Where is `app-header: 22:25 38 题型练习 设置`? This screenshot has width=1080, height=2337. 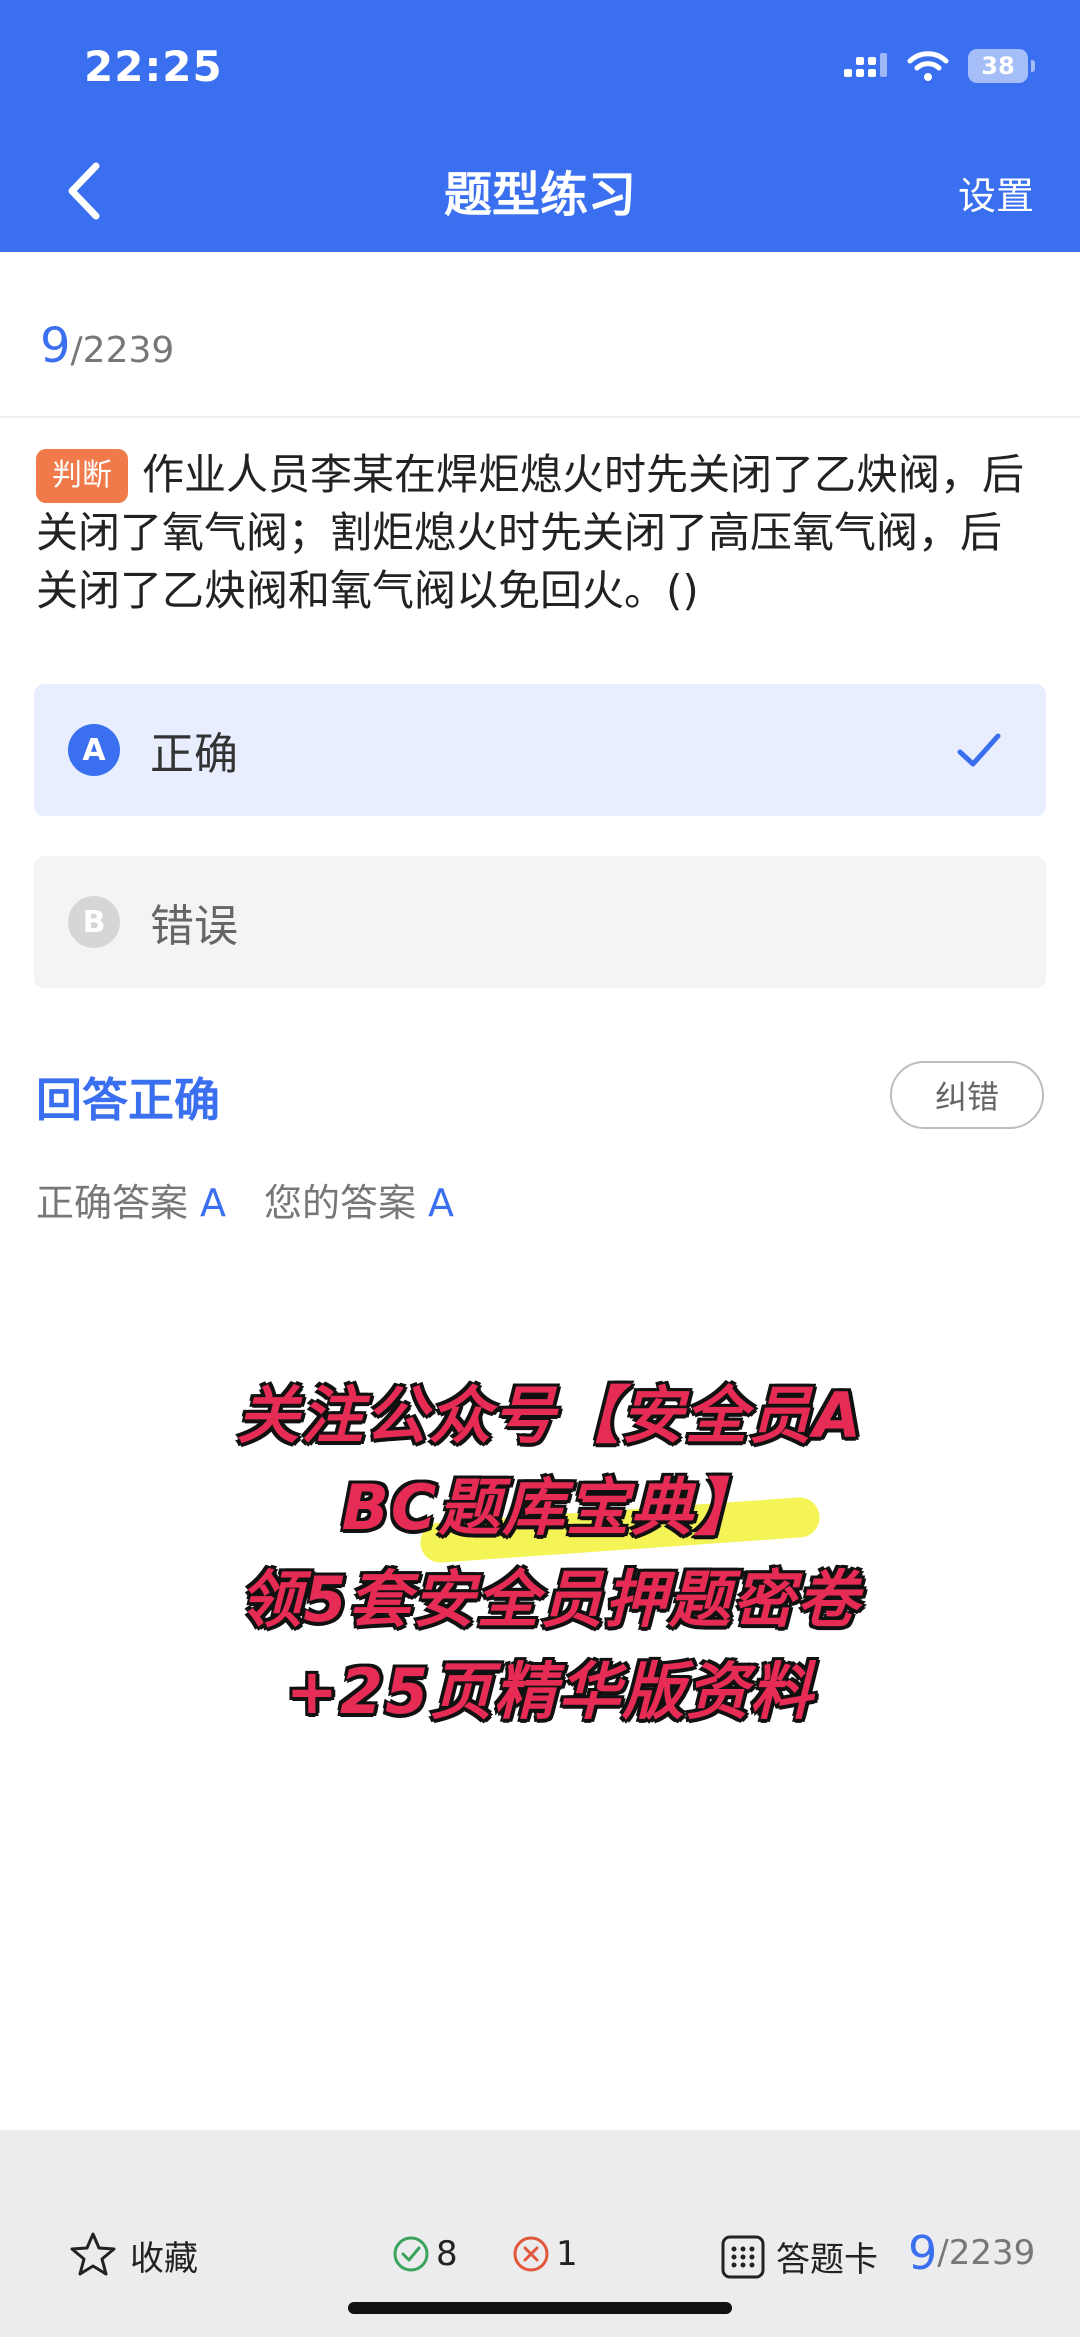
app-header: 22:25 38 题型练习 设置 is located at coordinates (540, 126).